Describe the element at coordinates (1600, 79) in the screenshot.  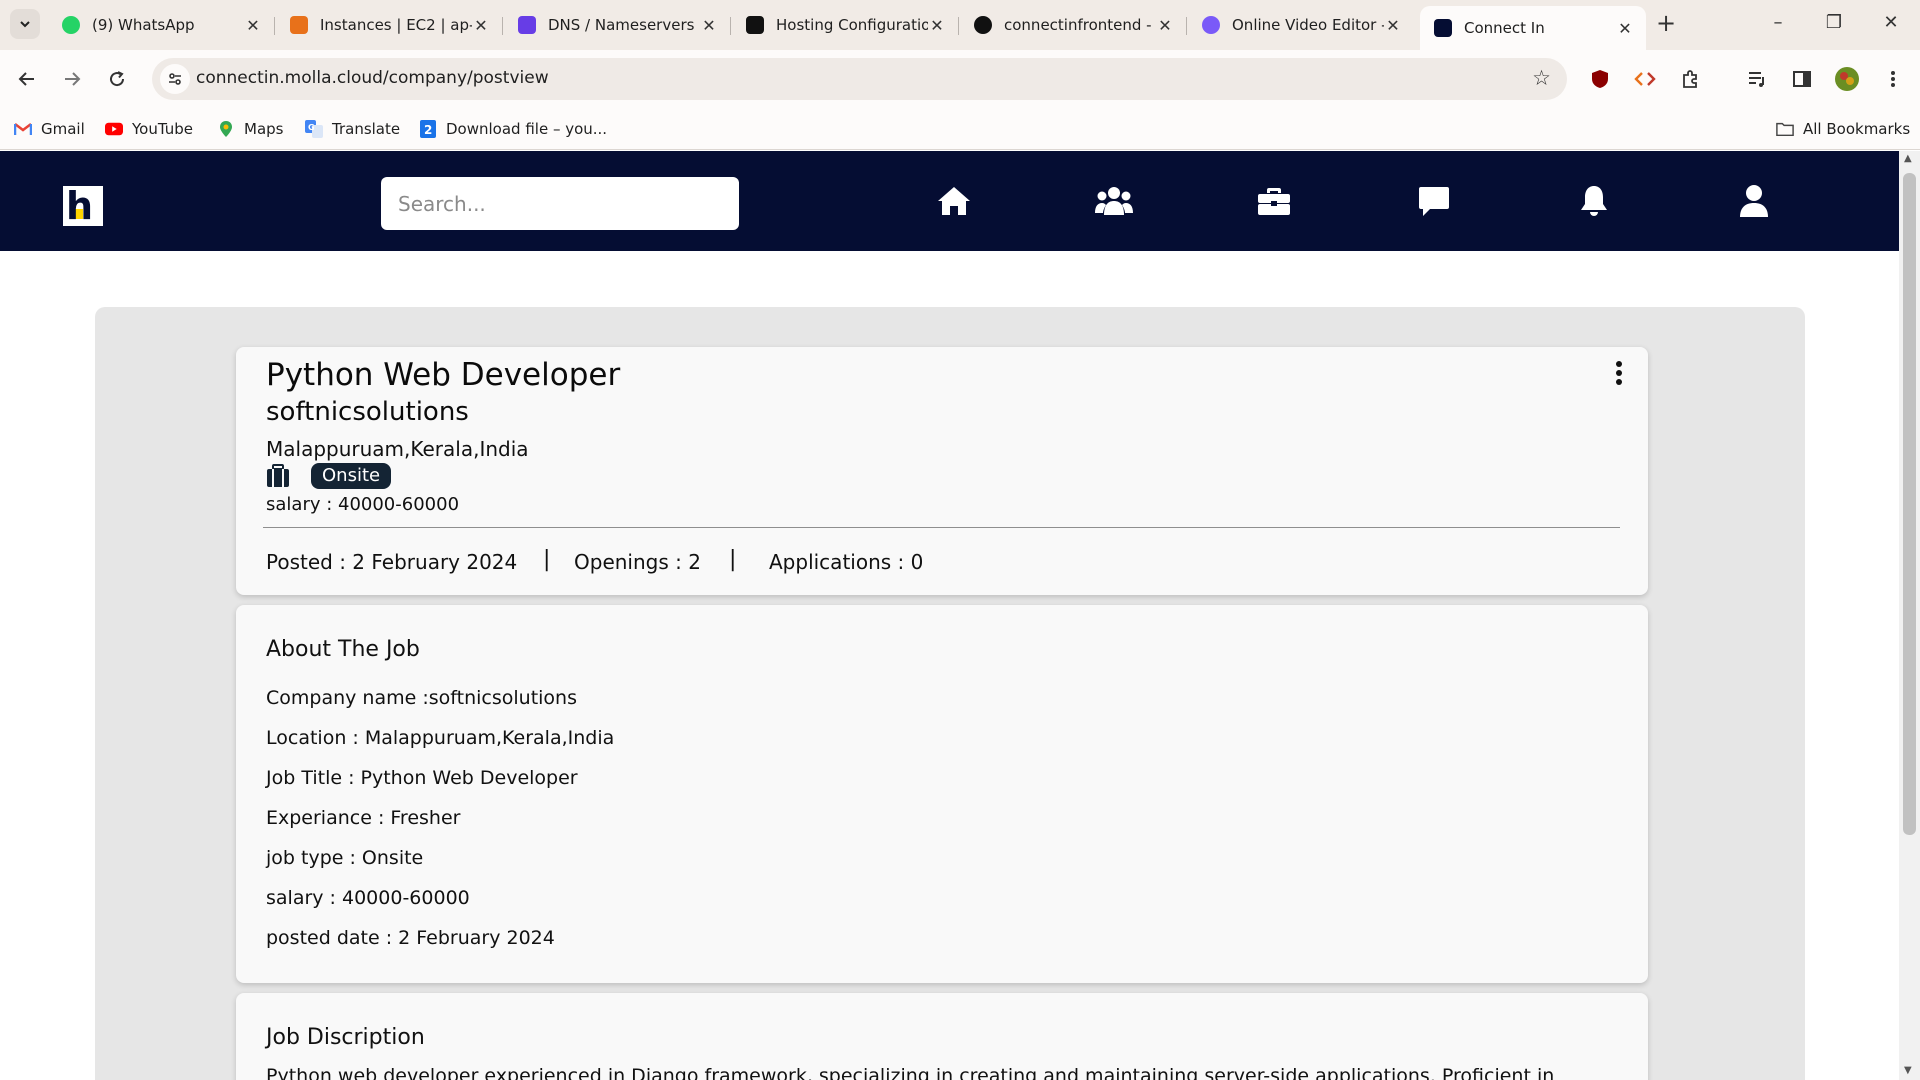
I see `ublock-extension-icon` at that location.